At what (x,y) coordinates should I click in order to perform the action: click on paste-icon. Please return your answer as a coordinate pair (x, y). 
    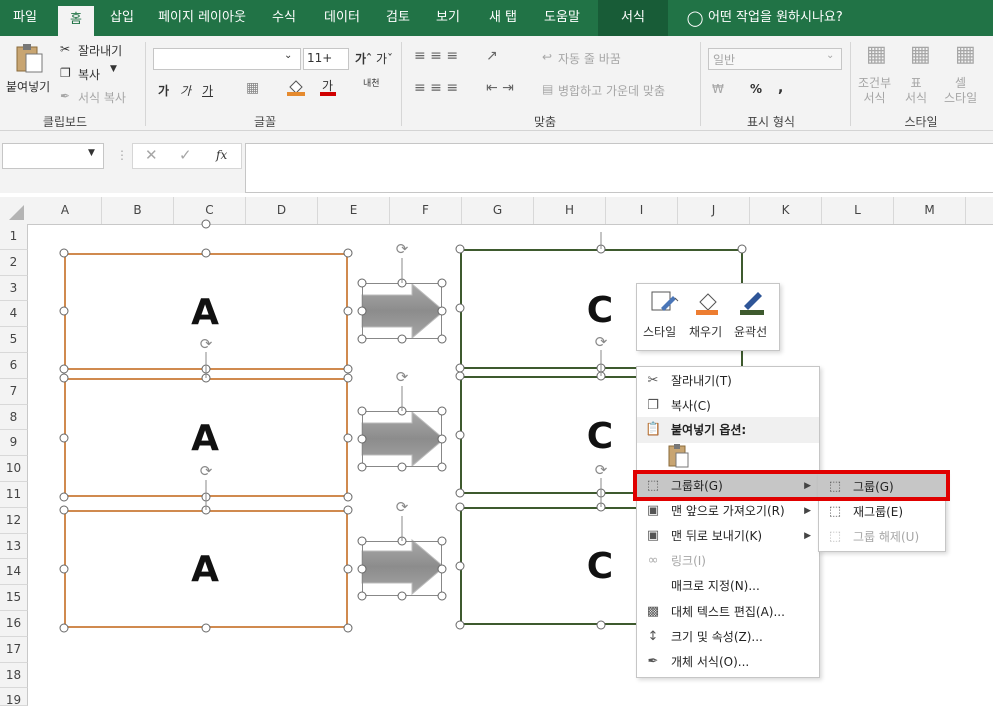
    Looking at the image, I should click on (29, 58).